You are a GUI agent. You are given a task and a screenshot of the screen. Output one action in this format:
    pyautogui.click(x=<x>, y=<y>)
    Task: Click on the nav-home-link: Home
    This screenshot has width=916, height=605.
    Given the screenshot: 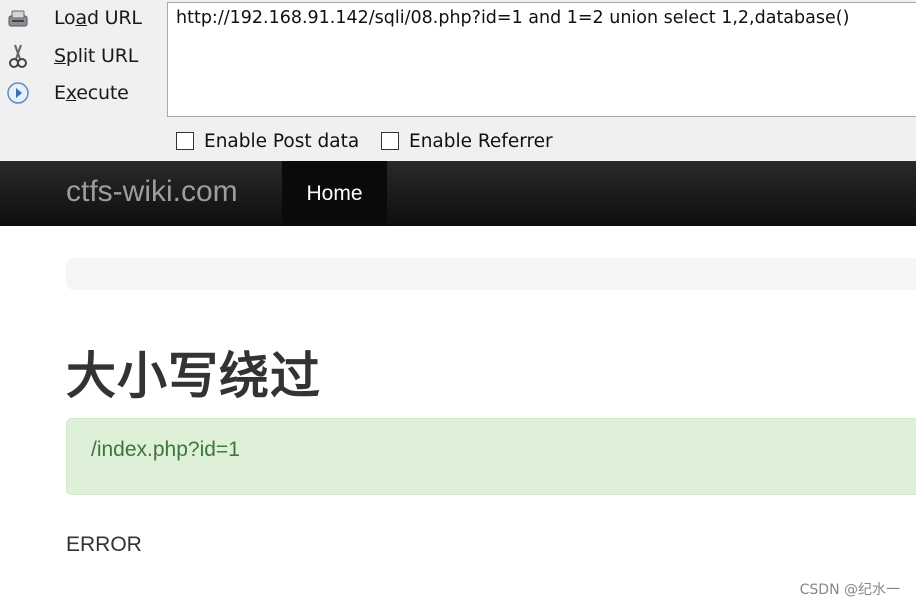 What is the action you would take?
    pyautogui.click(x=334, y=193)
    